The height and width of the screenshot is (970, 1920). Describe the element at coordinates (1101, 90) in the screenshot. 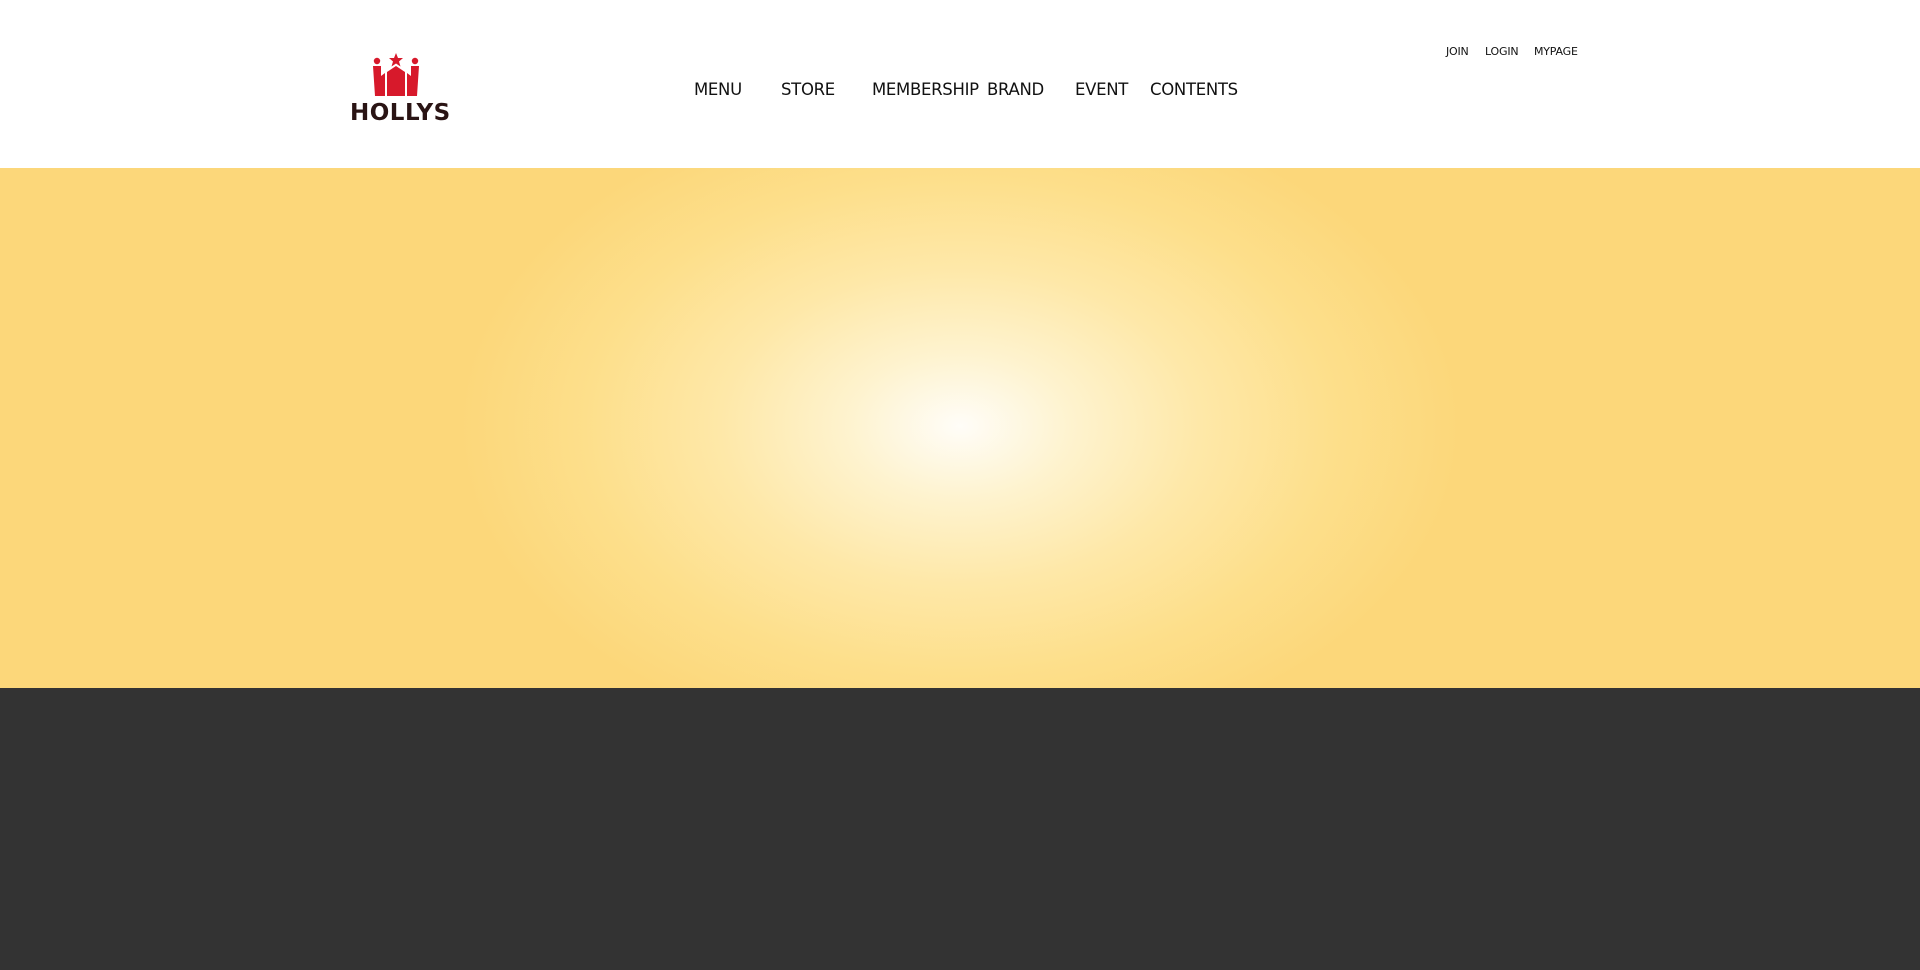

I see `nav-item-event: EVENT` at that location.